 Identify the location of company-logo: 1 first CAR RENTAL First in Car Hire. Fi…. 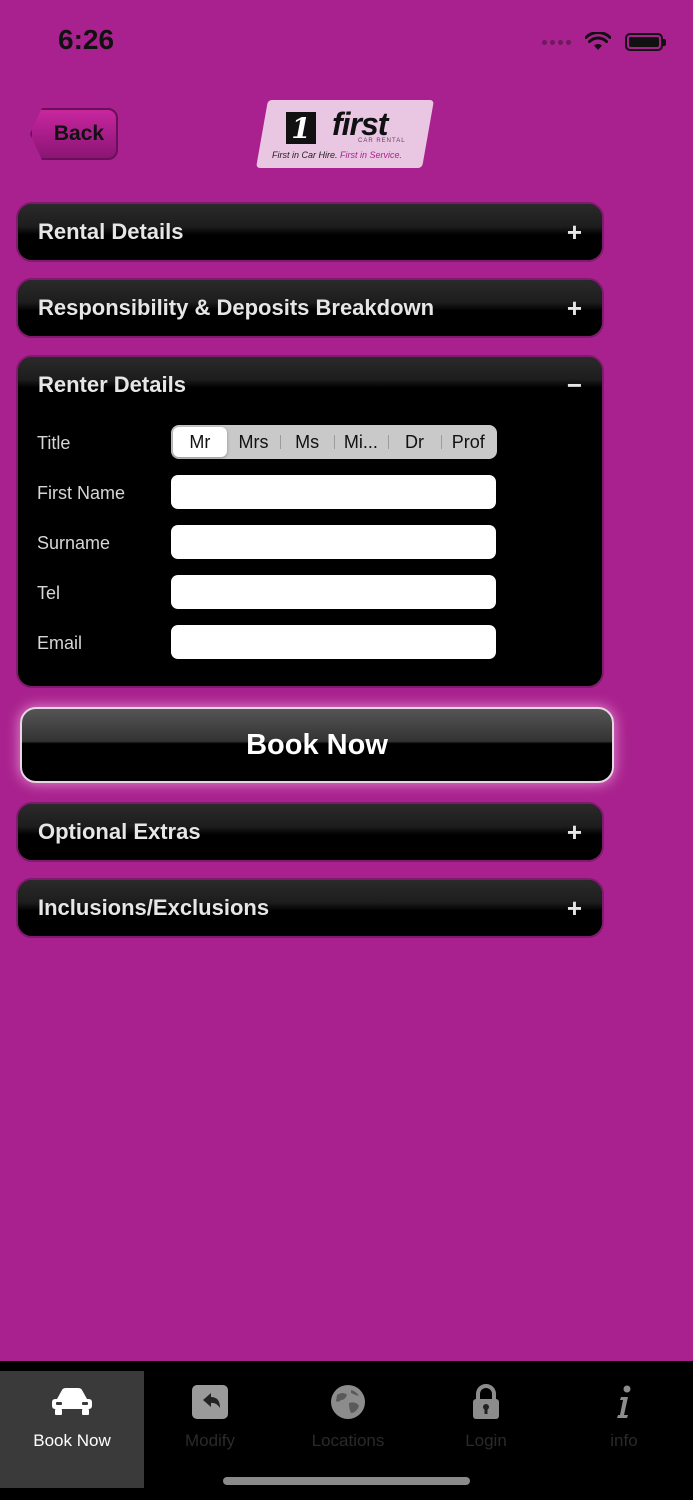
(345, 134).